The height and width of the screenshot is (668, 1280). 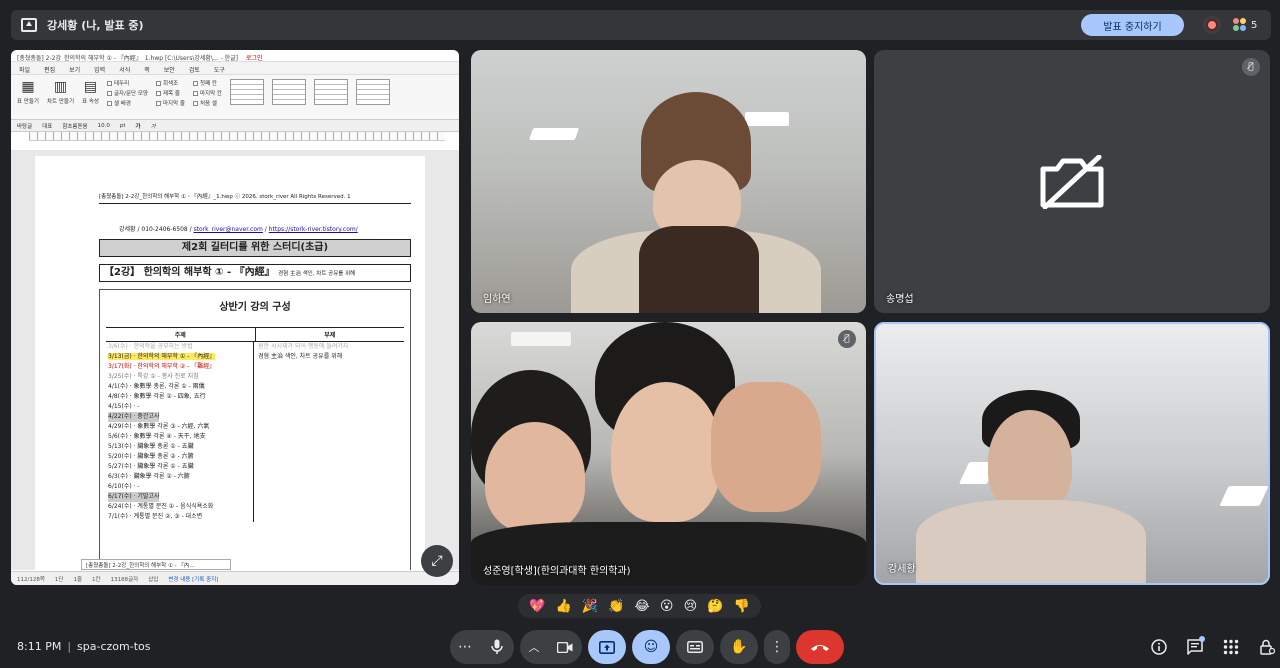 What do you see at coordinates (24, 126) in the screenshot?
I see `style-select: 바탕글` at bounding box center [24, 126].